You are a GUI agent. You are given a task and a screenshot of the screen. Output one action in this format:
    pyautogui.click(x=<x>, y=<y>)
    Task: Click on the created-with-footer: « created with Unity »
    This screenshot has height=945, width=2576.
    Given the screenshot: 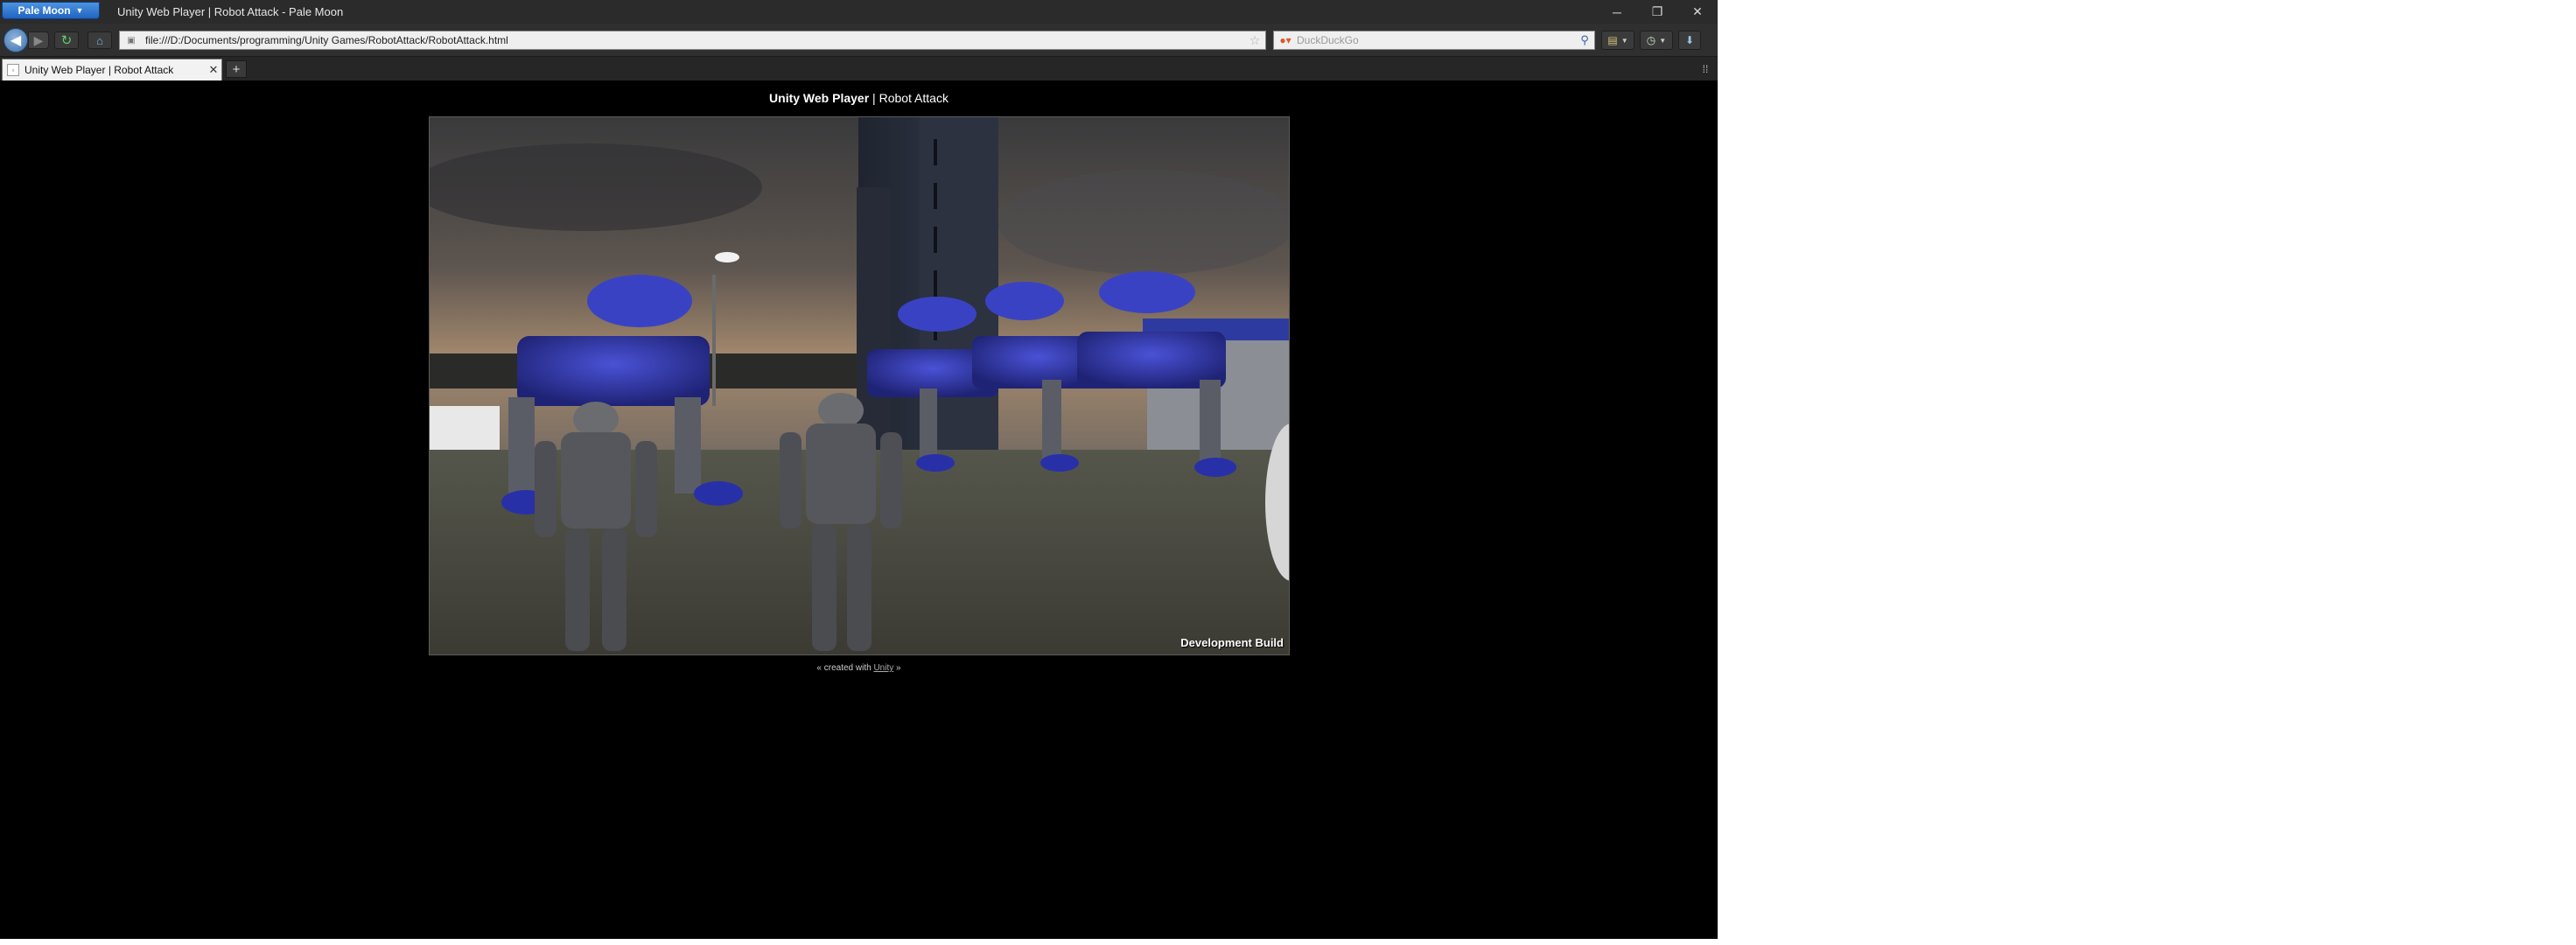 What is the action you would take?
    pyautogui.click(x=859, y=668)
    